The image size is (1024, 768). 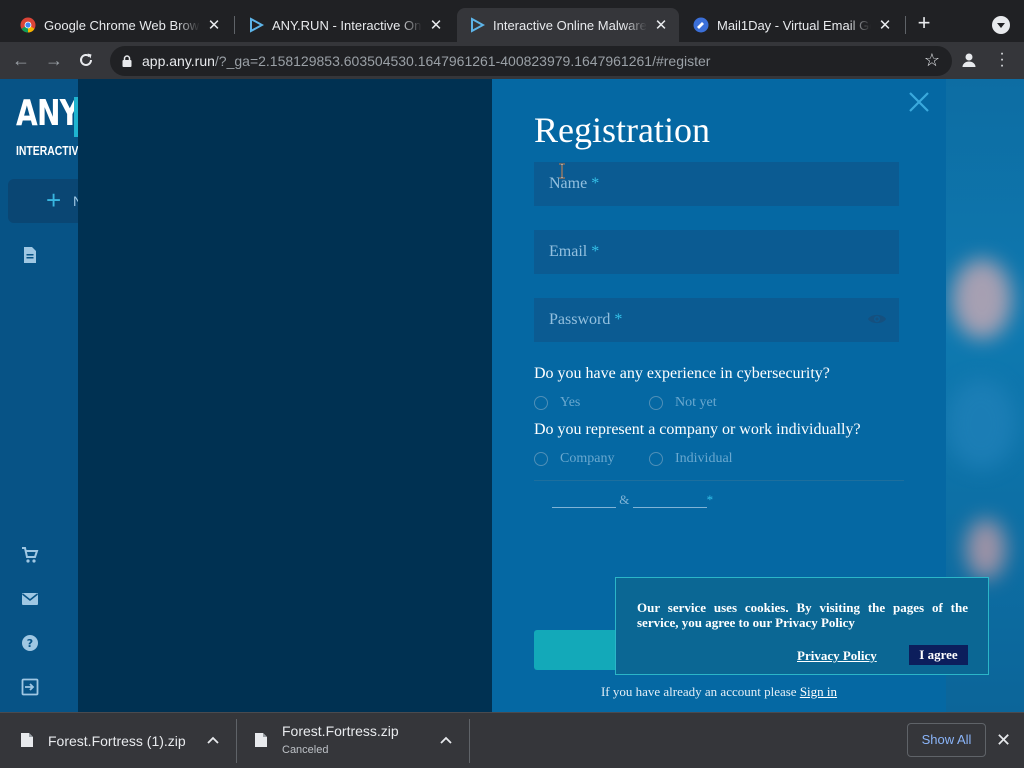 I want to click on download-filename: Forest.Fortress (1).zip, so click(x=117, y=741).